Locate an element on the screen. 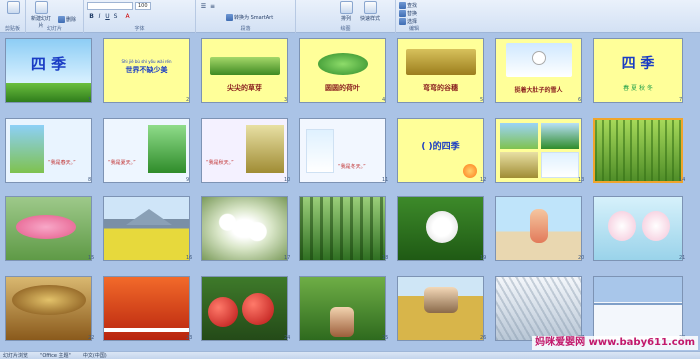 The width and height of the screenshot is (700, 359). arrange-label: 排列 is located at coordinates (345, 19).